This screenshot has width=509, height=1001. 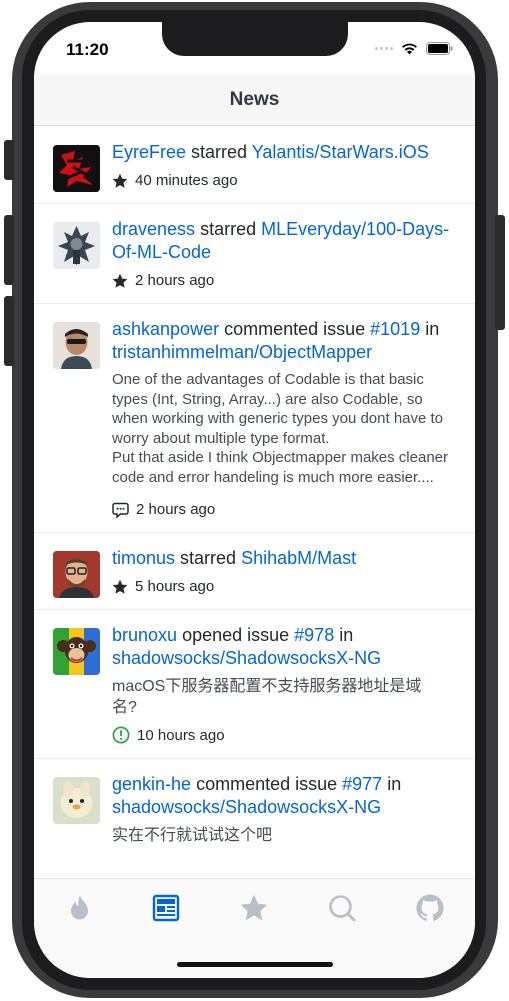 What do you see at coordinates (153, 229) in the screenshot?
I see `user-link: draveness` at bounding box center [153, 229].